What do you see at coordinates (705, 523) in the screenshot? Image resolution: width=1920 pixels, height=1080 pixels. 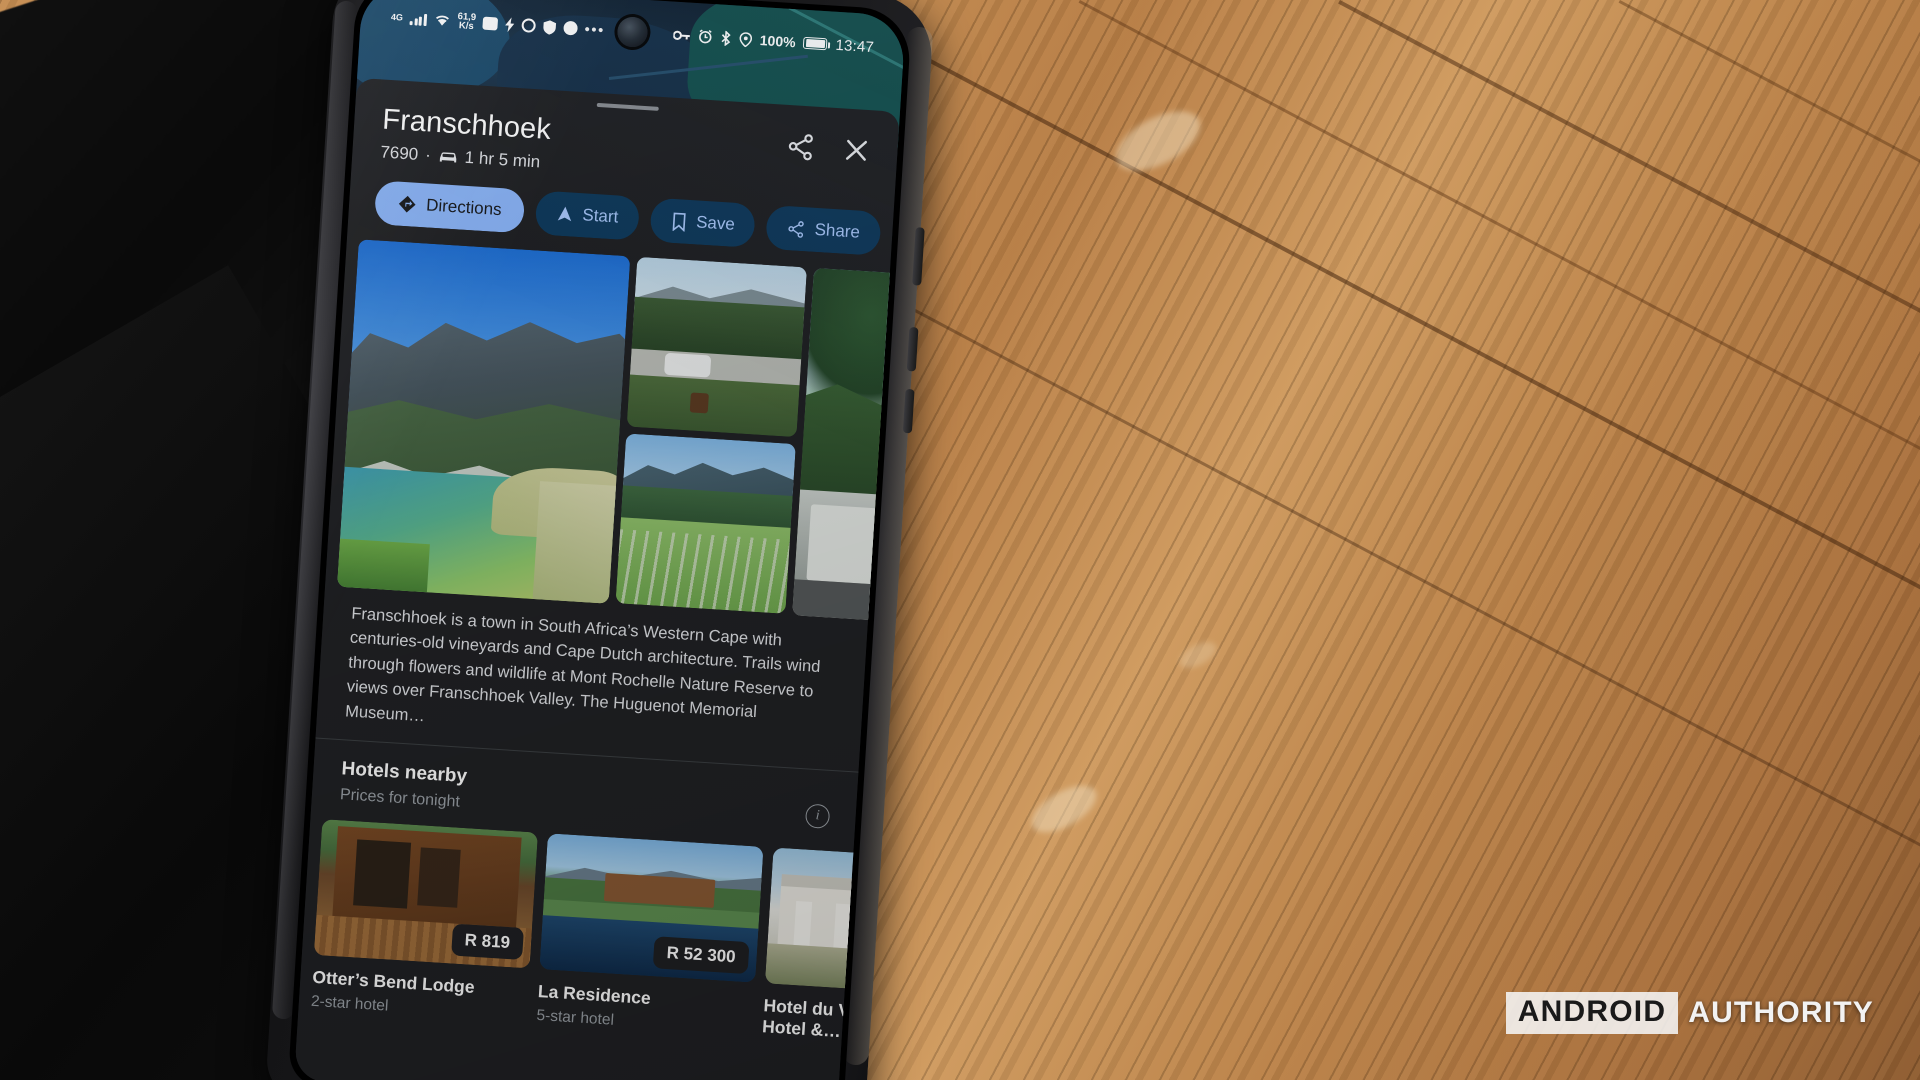 I see `photo-vineyard-valley` at bounding box center [705, 523].